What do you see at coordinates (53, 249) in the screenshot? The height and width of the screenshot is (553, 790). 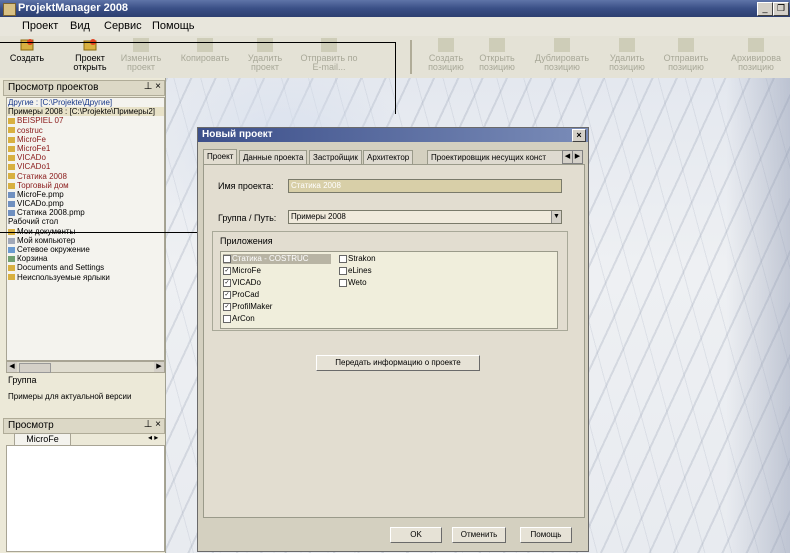 I see `tree-item-label: Сетевое окружение` at bounding box center [53, 249].